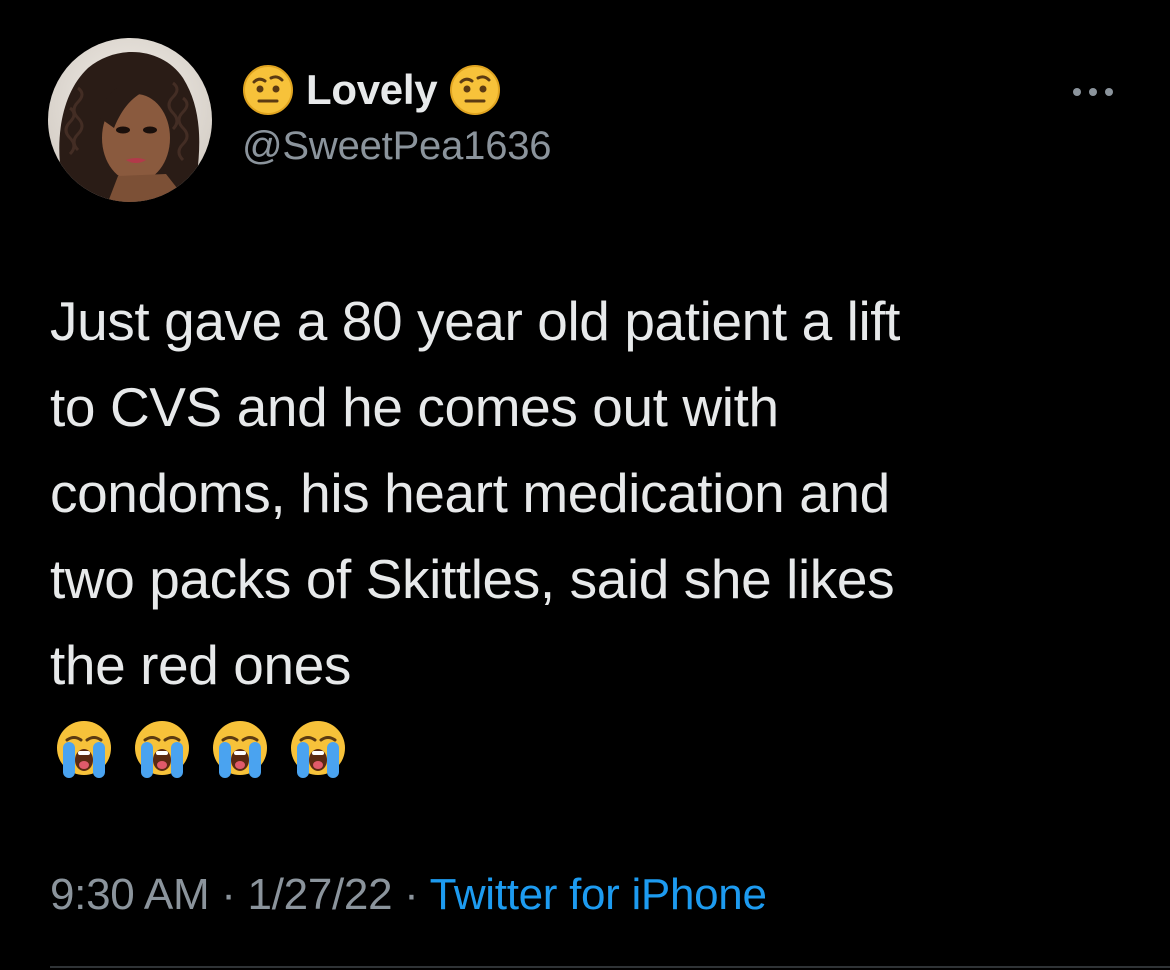  What do you see at coordinates (320, 894) in the screenshot?
I see `tweet-date: 1/27/22` at bounding box center [320, 894].